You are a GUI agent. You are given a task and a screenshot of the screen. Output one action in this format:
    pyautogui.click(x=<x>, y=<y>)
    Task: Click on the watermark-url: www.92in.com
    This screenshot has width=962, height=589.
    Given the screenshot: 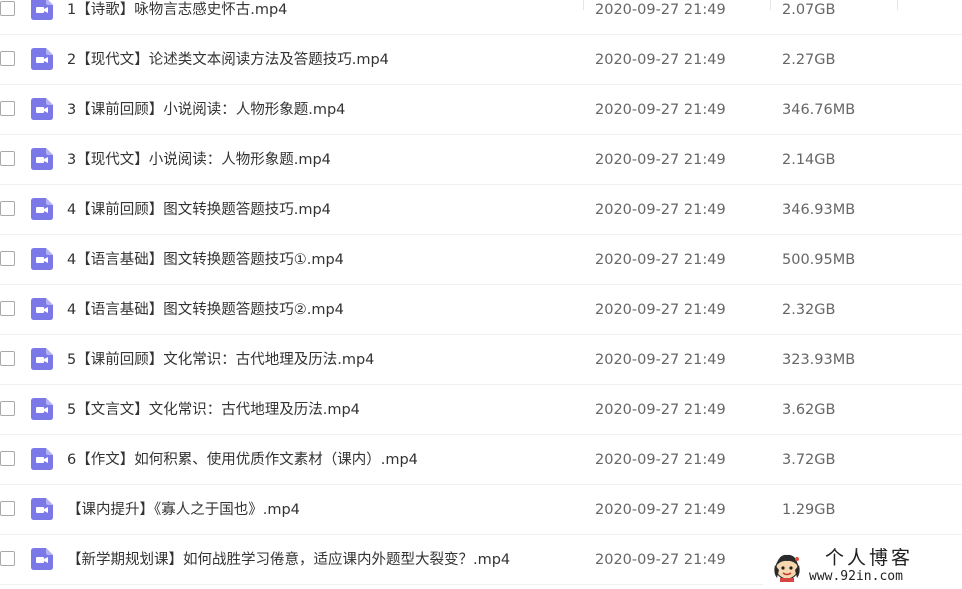 What is the action you would take?
    pyautogui.click(x=856, y=576)
    